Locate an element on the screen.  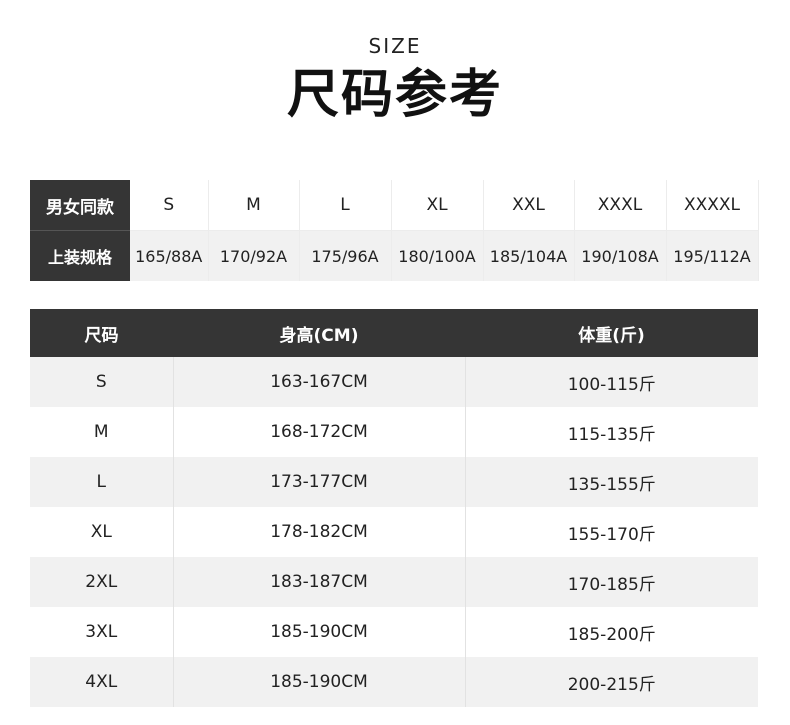
table-row: M 168-172CM 115-135斤 is located at coordinates (394, 432).